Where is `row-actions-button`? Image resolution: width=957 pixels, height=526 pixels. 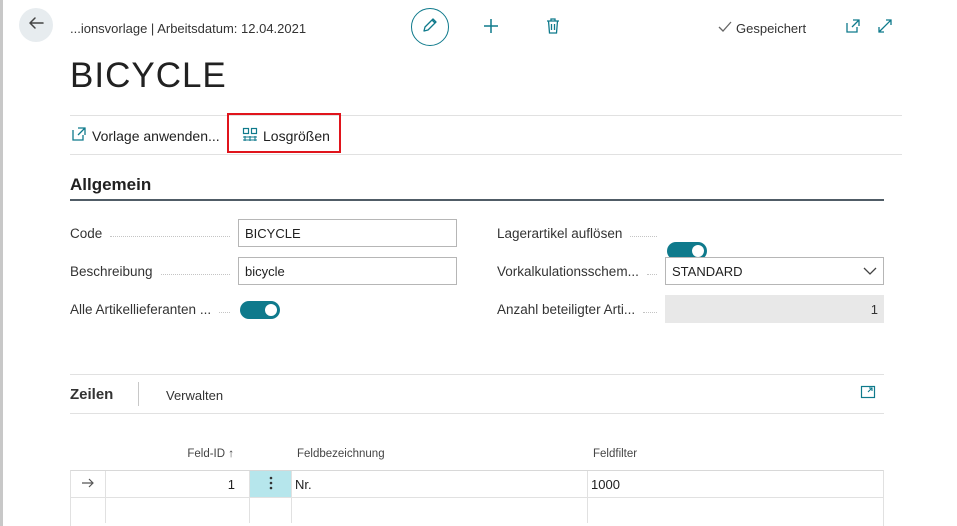 row-actions-button is located at coordinates (271, 484).